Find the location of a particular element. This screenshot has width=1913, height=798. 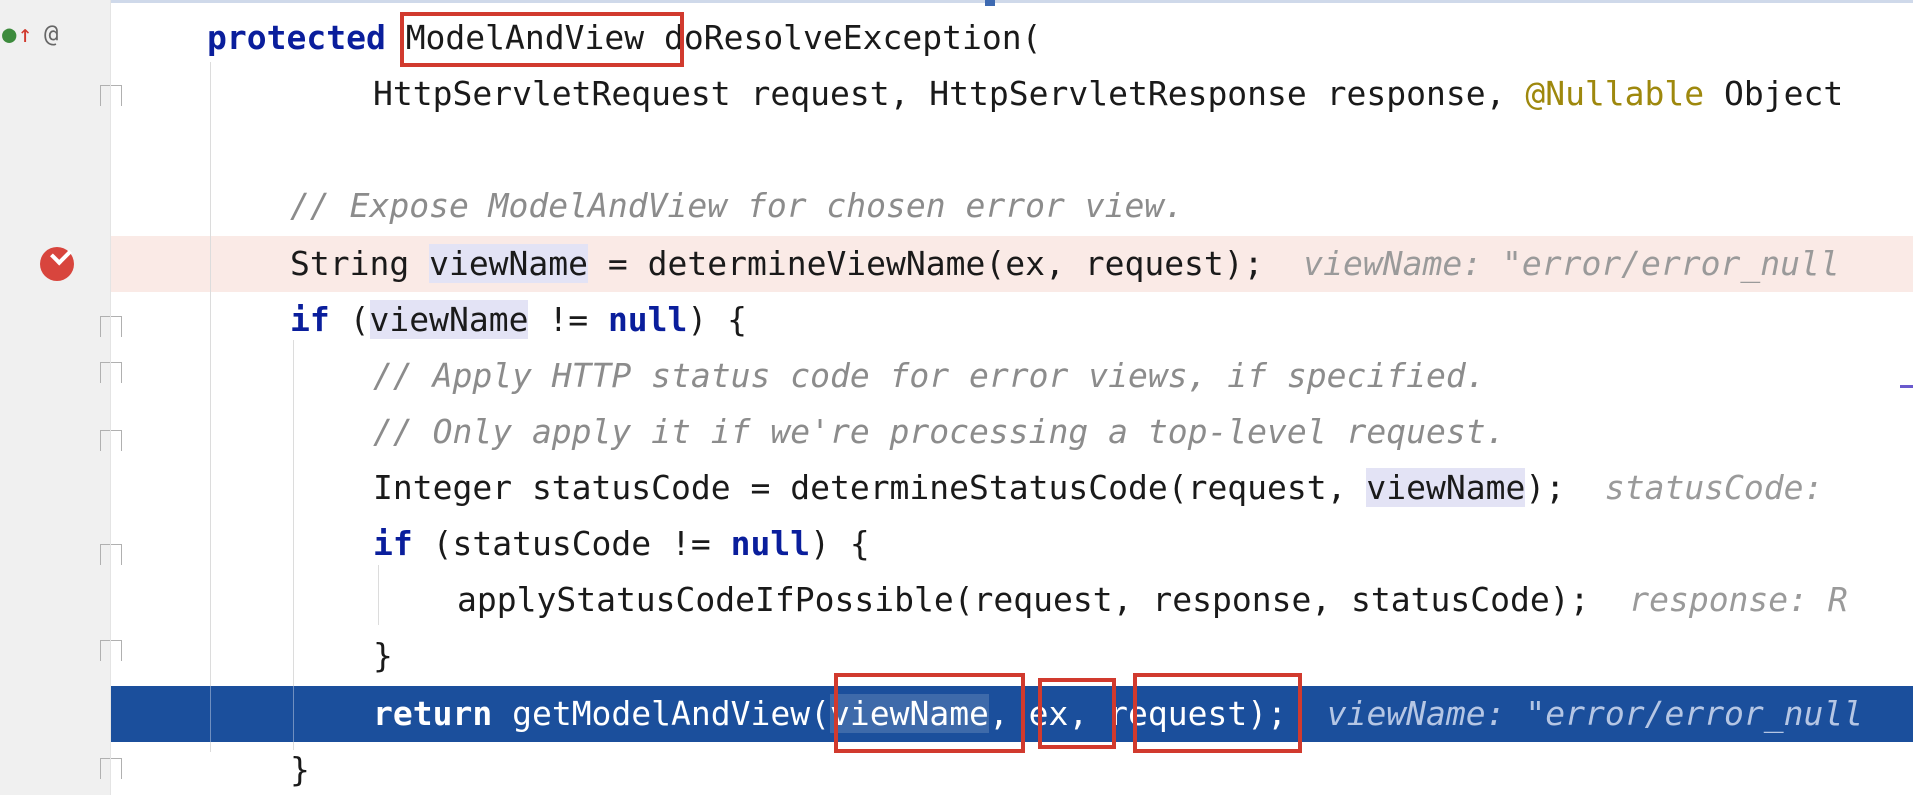

code-line: if (viewName != null) { is located at coordinates (518, 320).